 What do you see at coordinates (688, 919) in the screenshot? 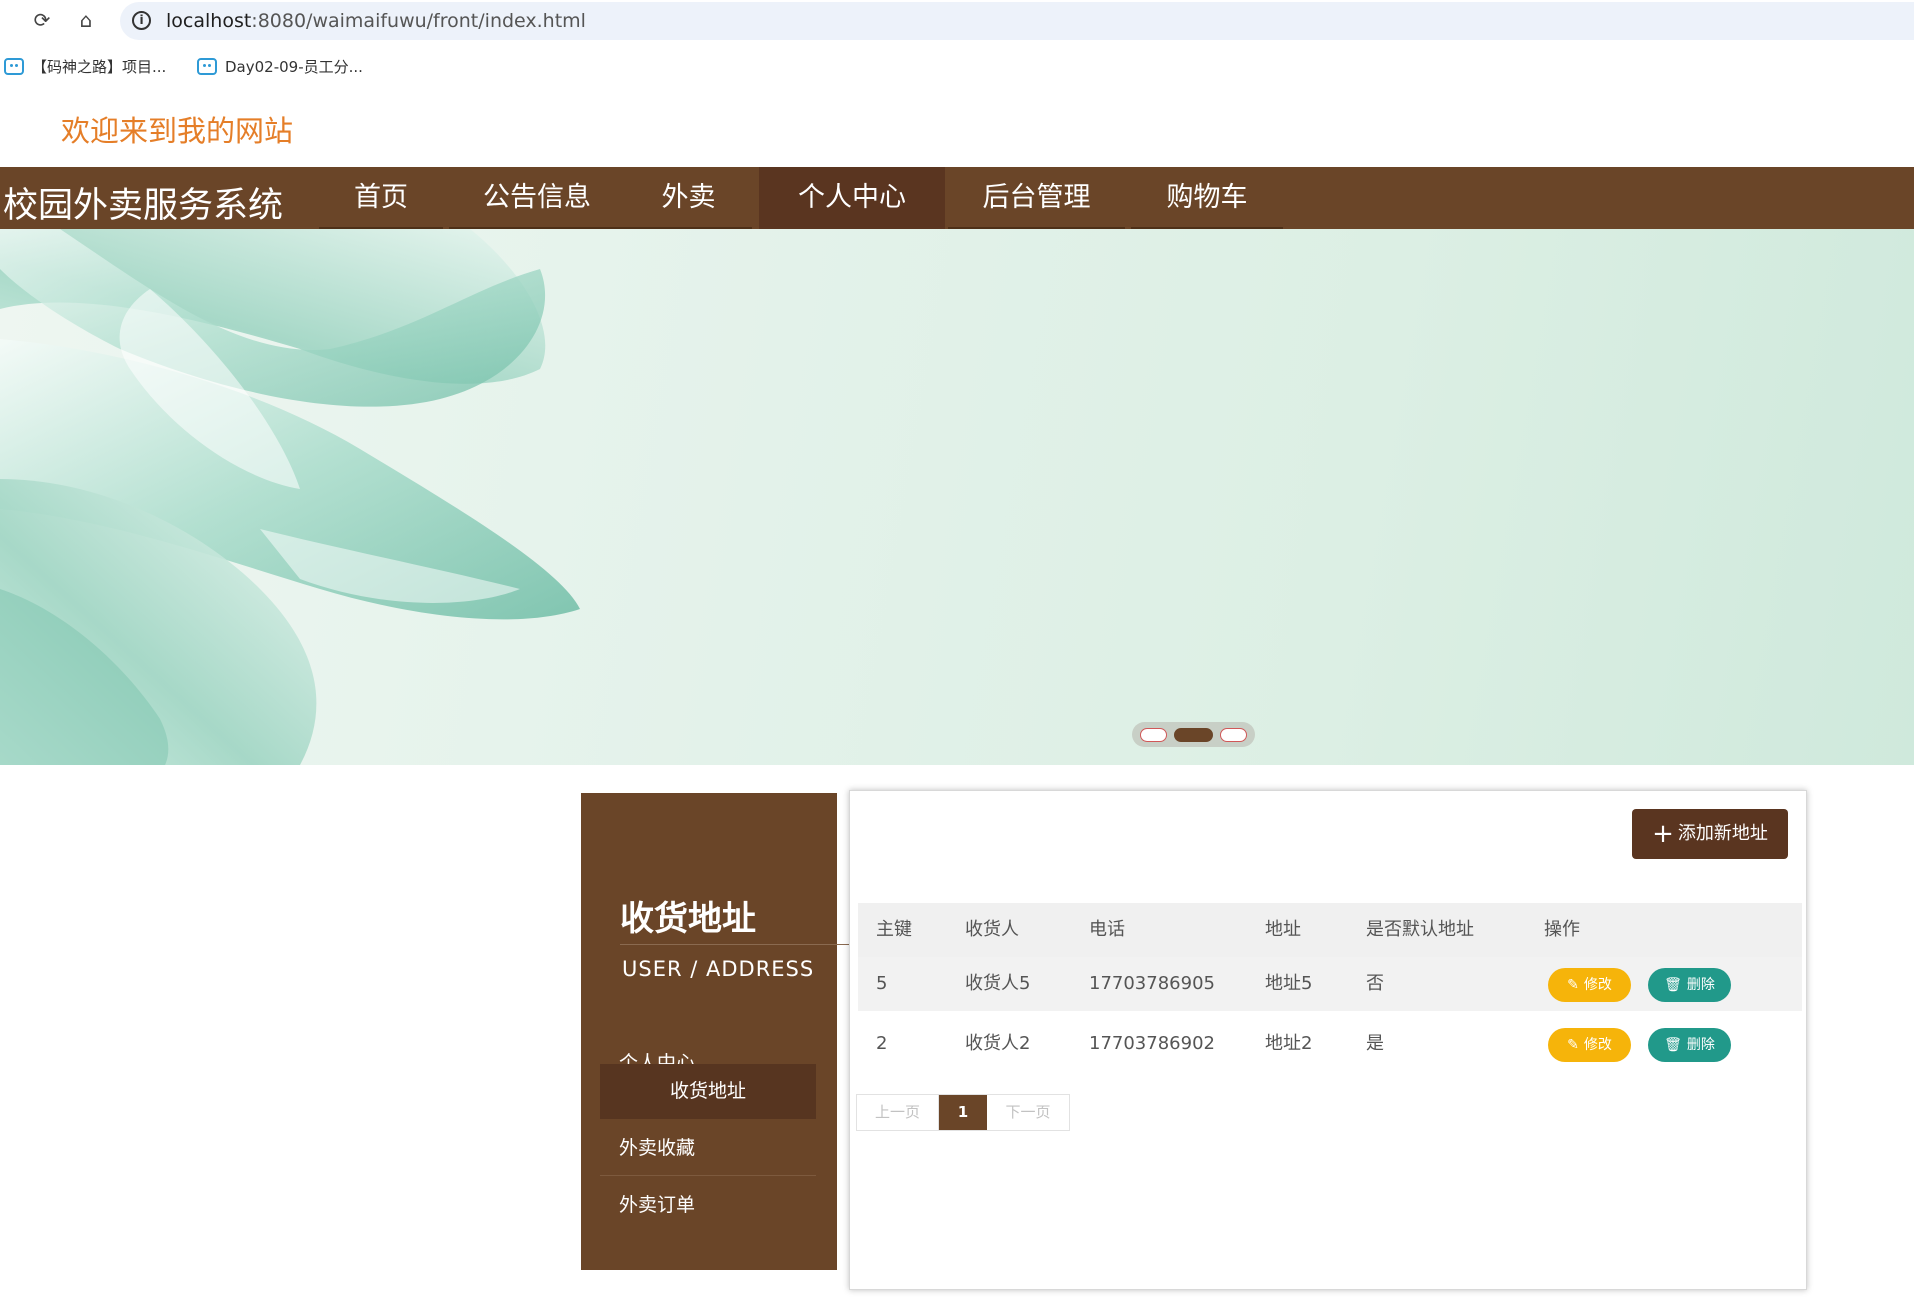
I see `sidebar-title: 收货地址` at bounding box center [688, 919].